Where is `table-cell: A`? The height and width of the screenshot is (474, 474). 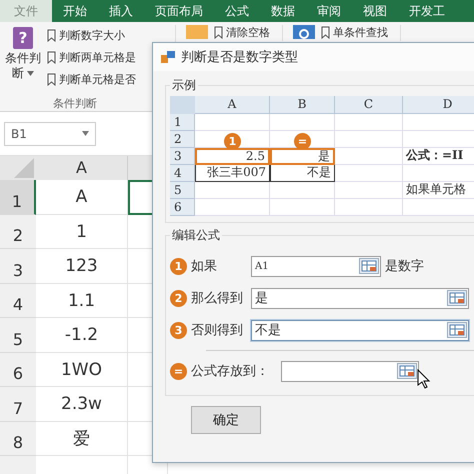 table-cell: A is located at coordinates (82, 197).